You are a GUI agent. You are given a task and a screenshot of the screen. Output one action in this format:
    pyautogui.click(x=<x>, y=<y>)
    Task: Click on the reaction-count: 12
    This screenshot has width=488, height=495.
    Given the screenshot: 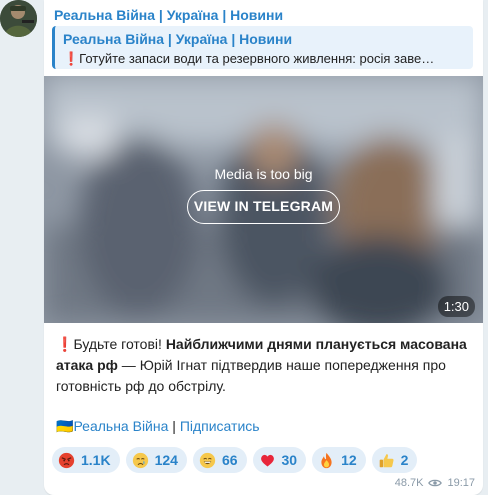 What is the action you would take?
    pyautogui.click(x=349, y=460)
    